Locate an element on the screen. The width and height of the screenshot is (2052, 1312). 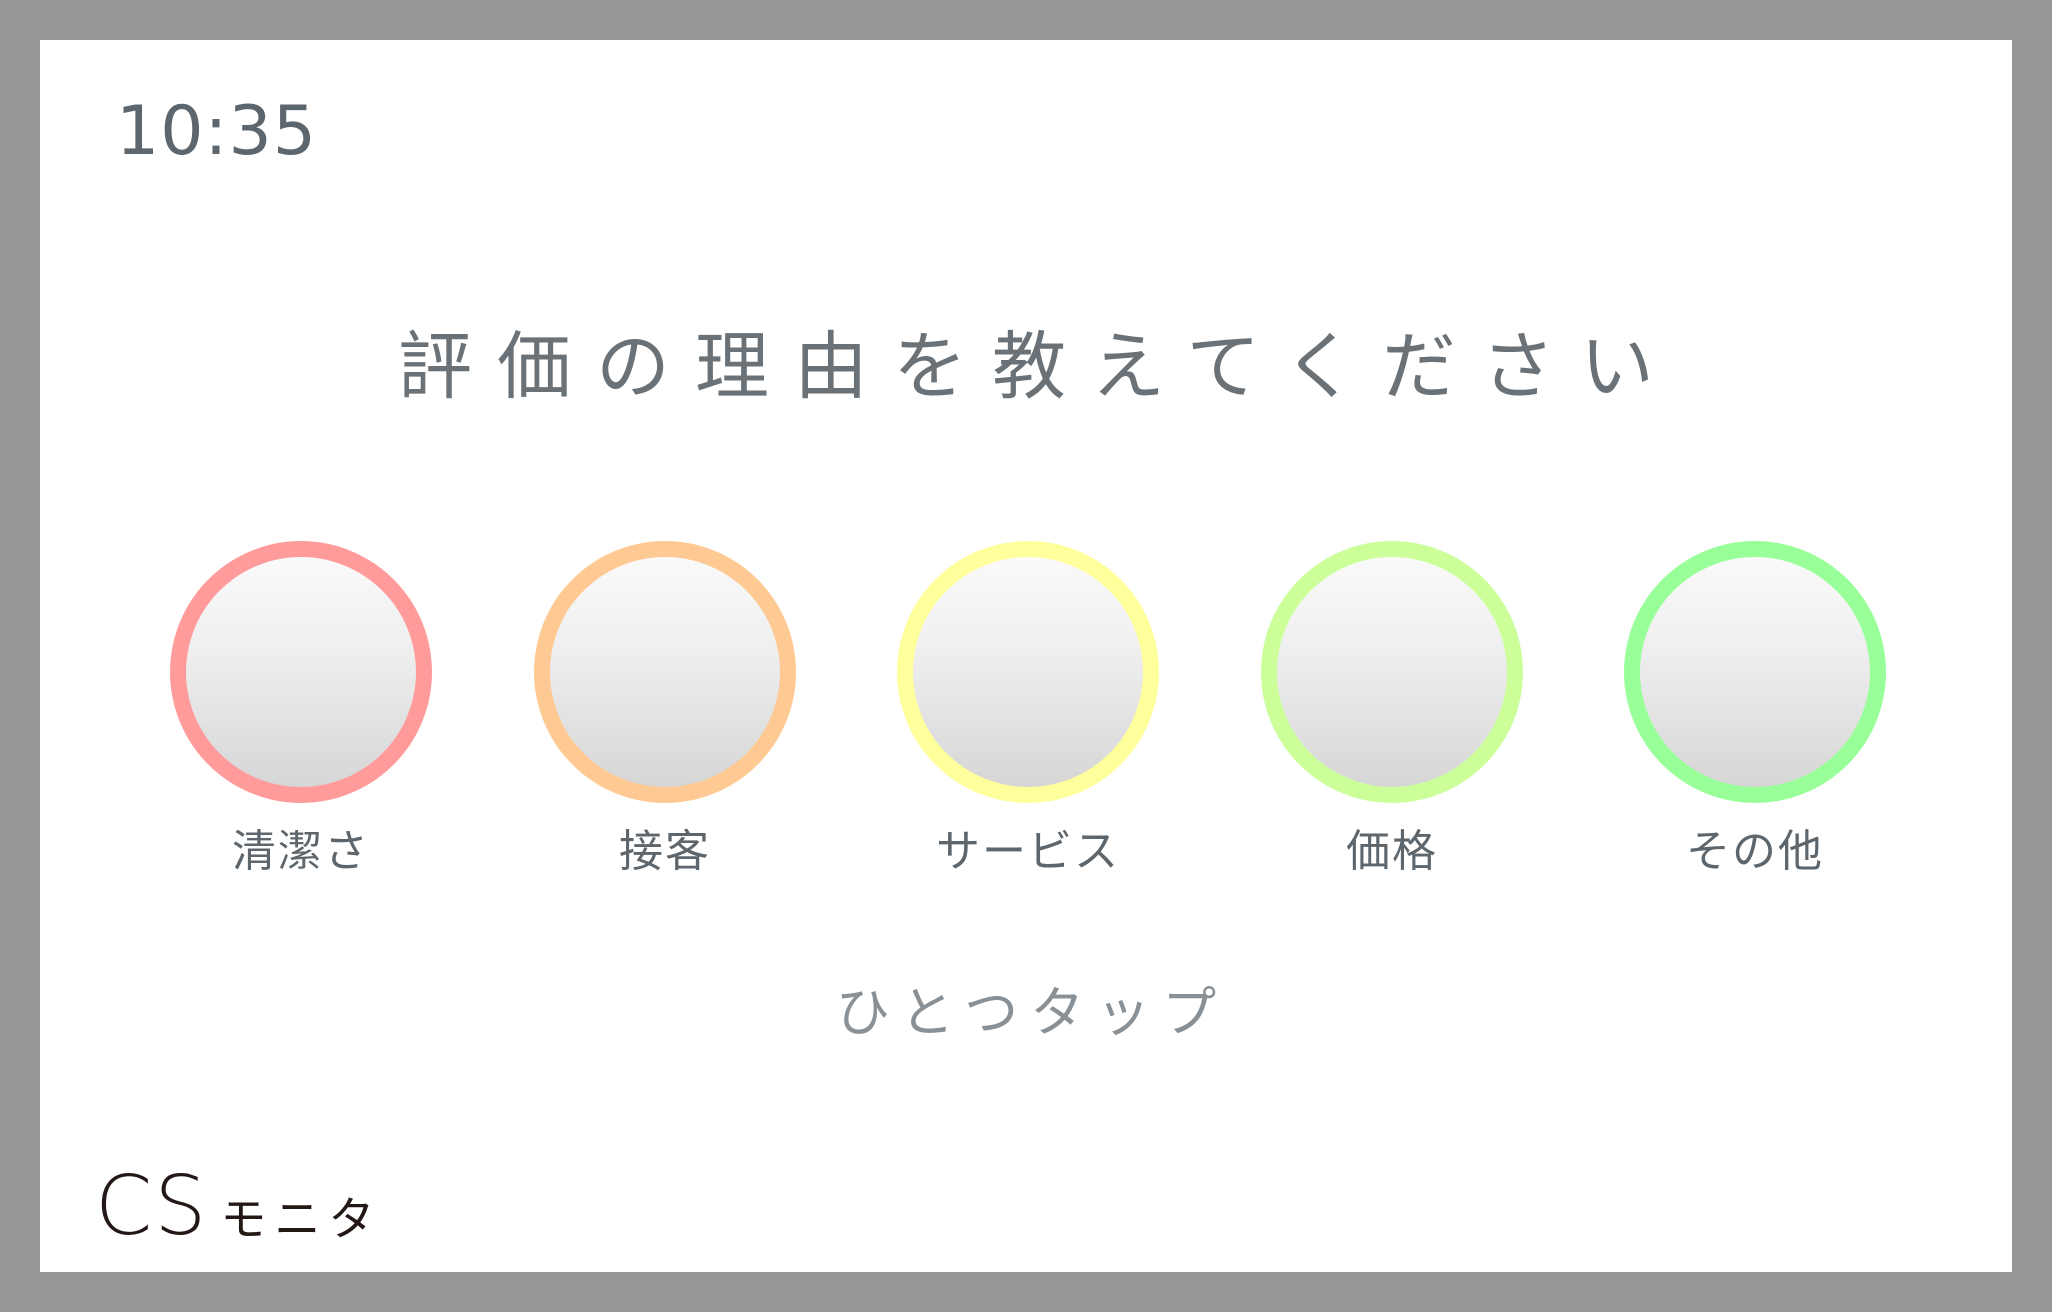
service-ring is located at coordinates (1028, 672).